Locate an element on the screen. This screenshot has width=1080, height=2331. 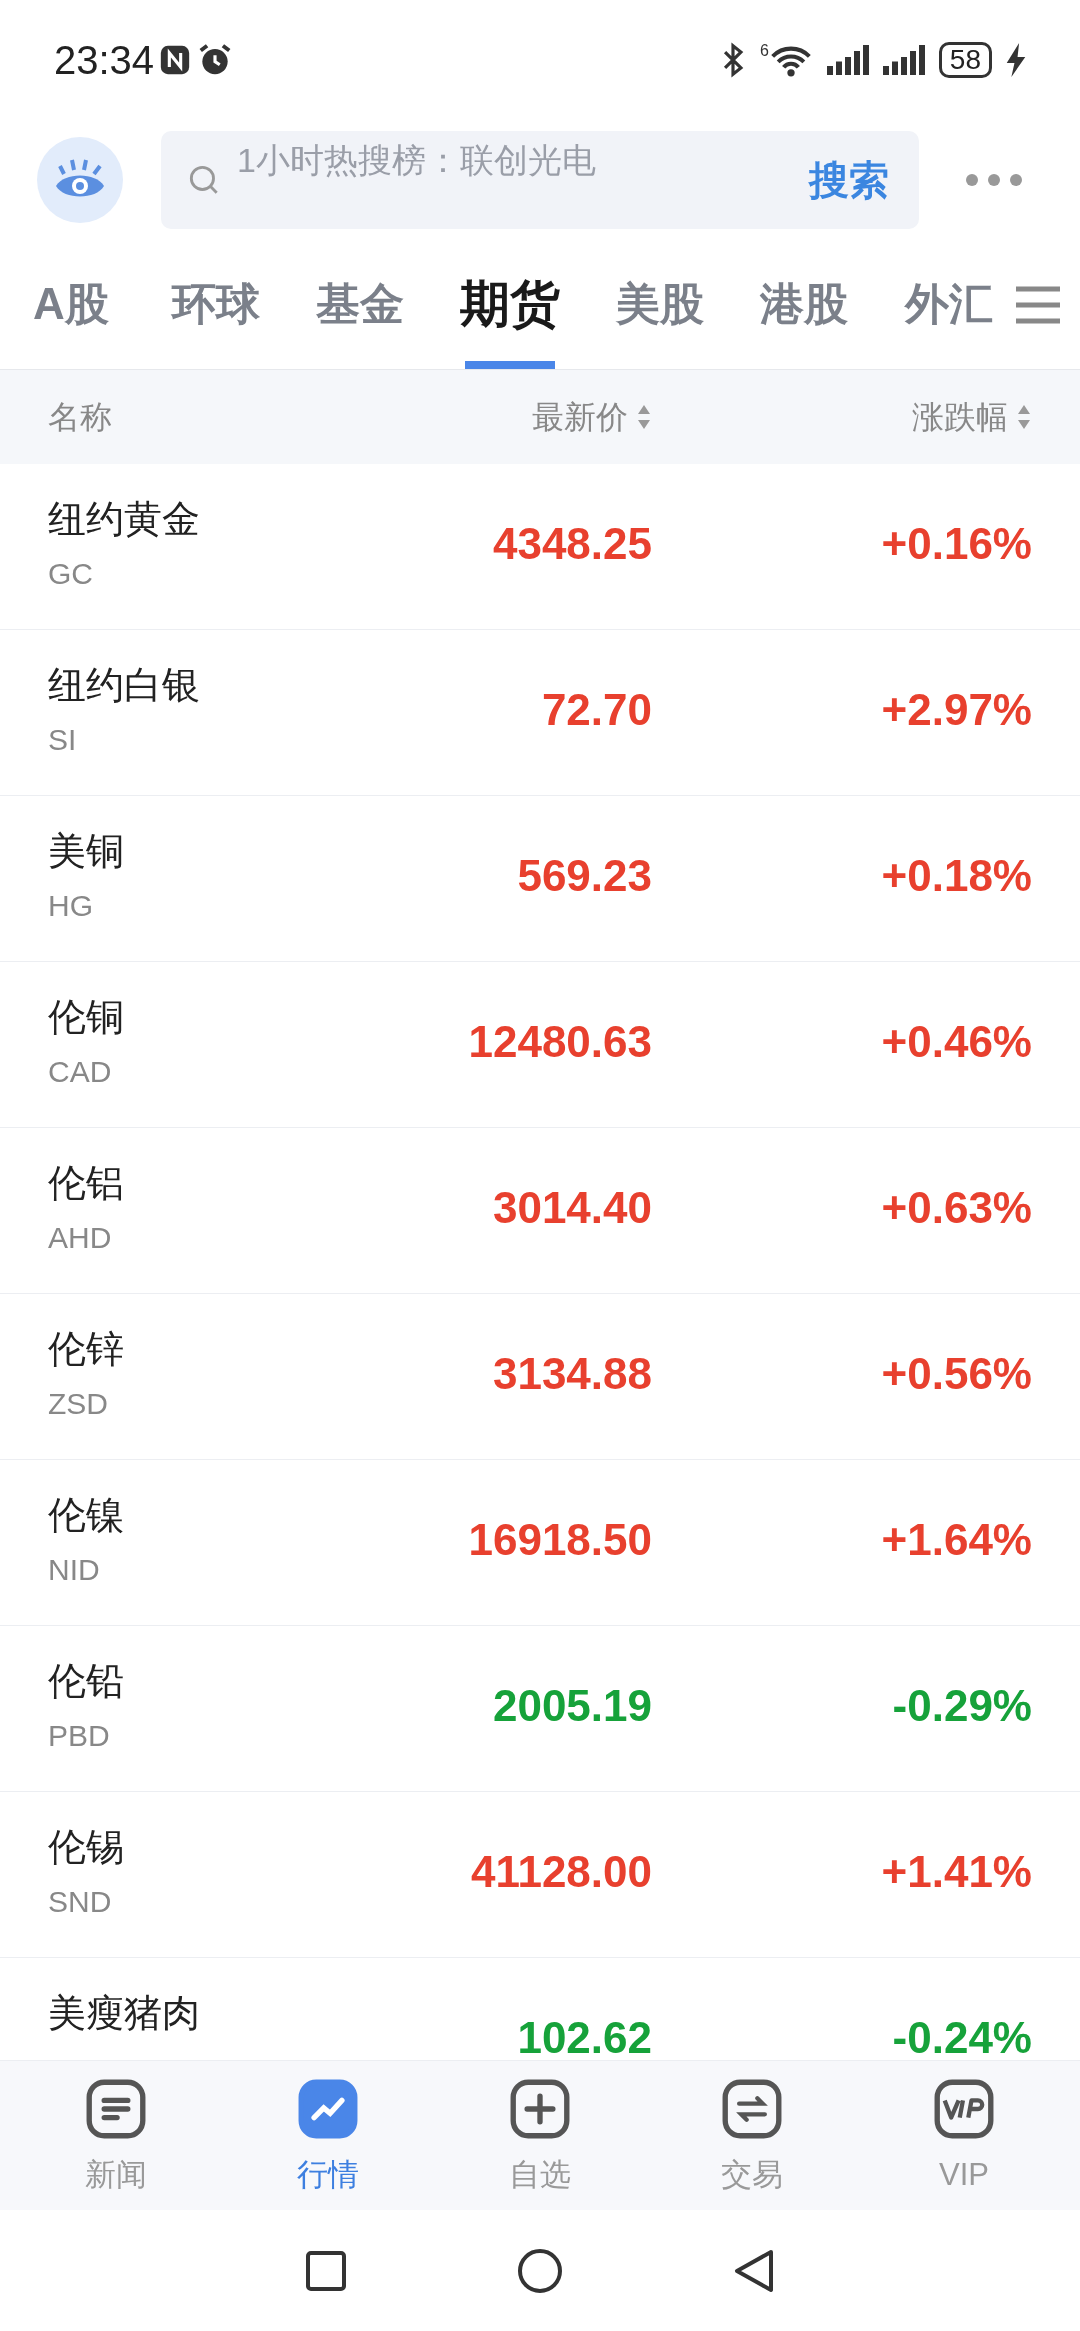
exchange-icon is located at coordinates (752, 2108).